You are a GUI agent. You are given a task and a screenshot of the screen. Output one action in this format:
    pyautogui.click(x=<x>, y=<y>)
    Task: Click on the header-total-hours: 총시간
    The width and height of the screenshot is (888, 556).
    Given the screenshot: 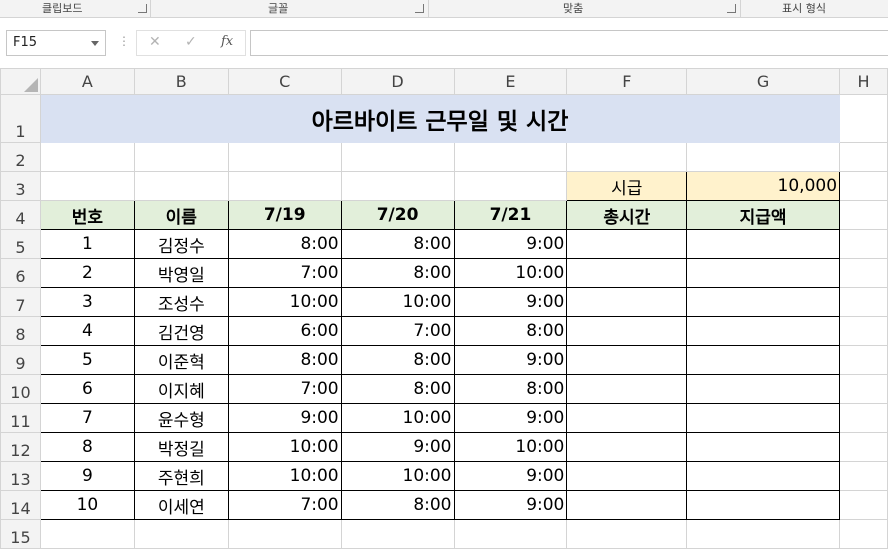 What is the action you would take?
    pyautogui.click(x=627, y=215)
    